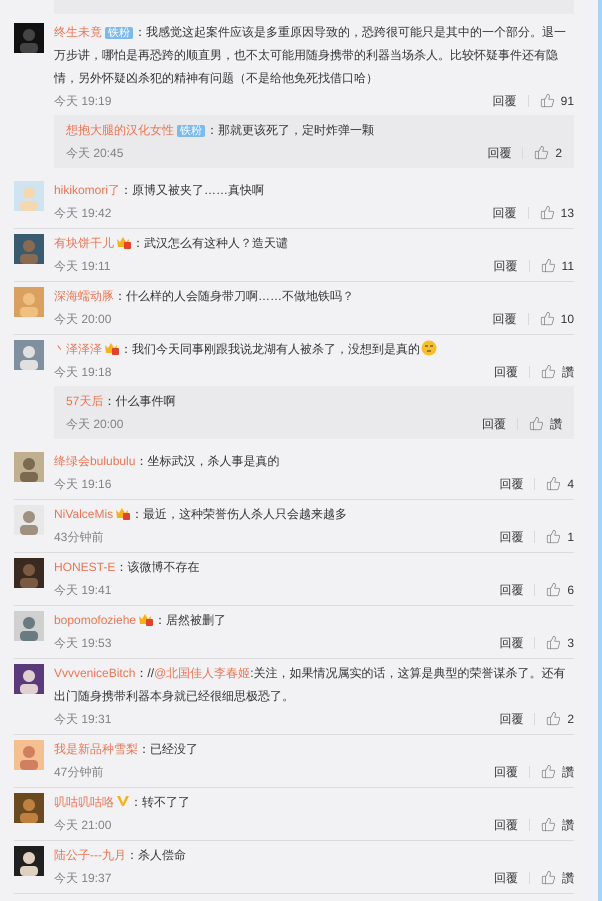 The image size is (602, 901). What do you see at coordinates (557, 265) in the screenshot?
I see `like-button: 11` at bounding box center [557, 265].